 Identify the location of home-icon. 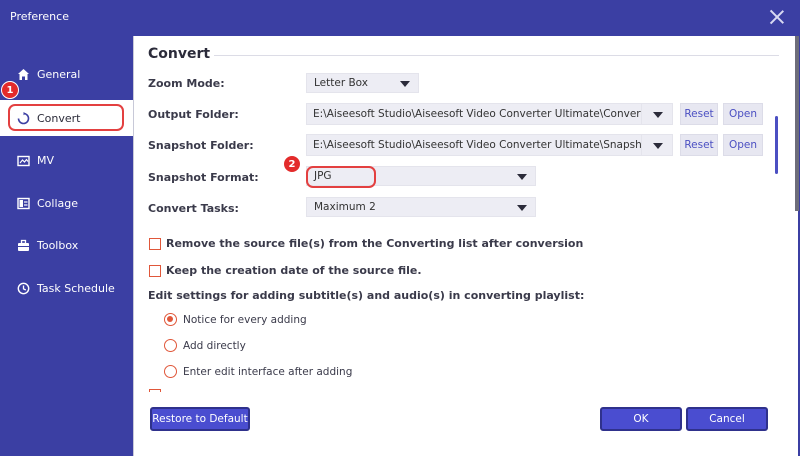
(23, 74).